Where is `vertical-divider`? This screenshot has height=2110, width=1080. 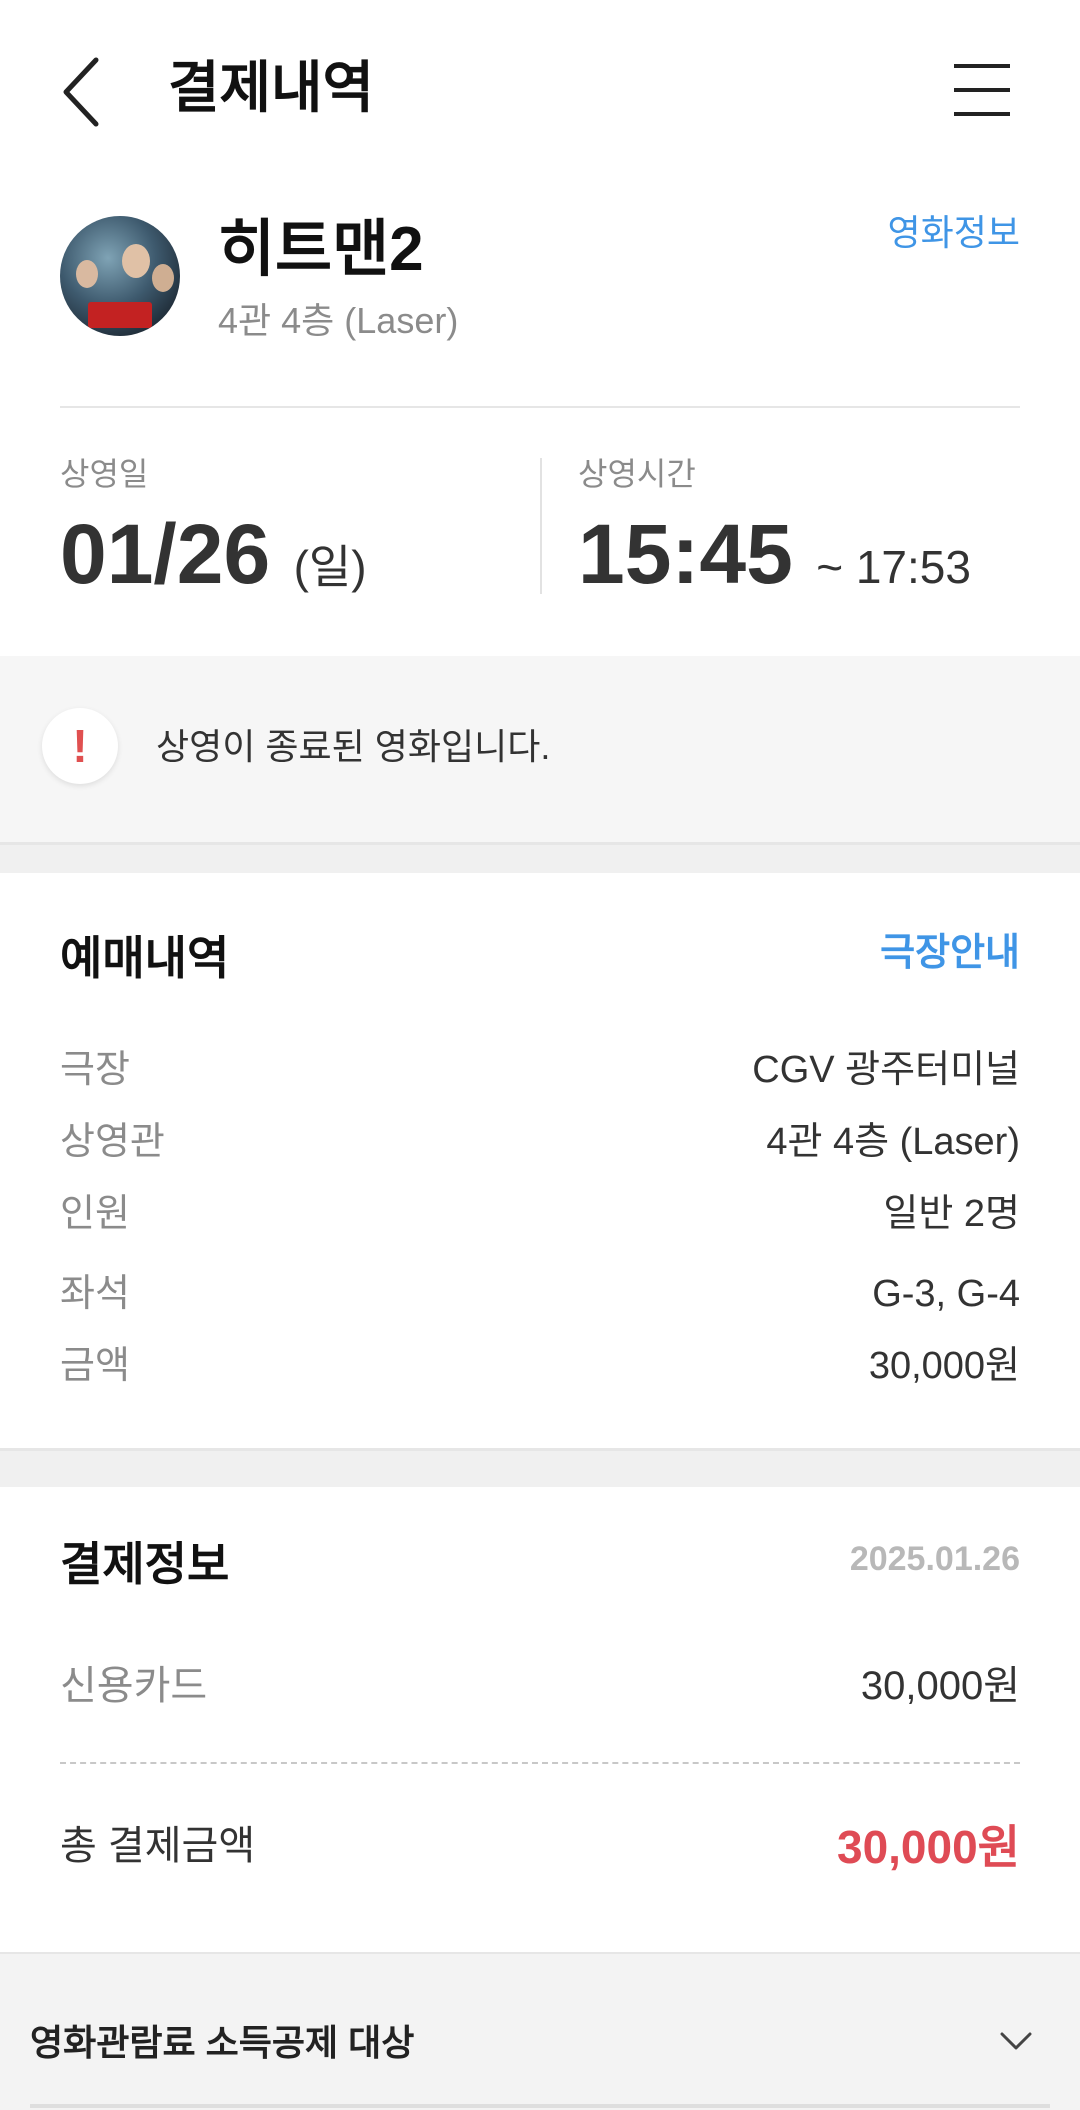 vertical-divider is located at coordinates (541, 526).